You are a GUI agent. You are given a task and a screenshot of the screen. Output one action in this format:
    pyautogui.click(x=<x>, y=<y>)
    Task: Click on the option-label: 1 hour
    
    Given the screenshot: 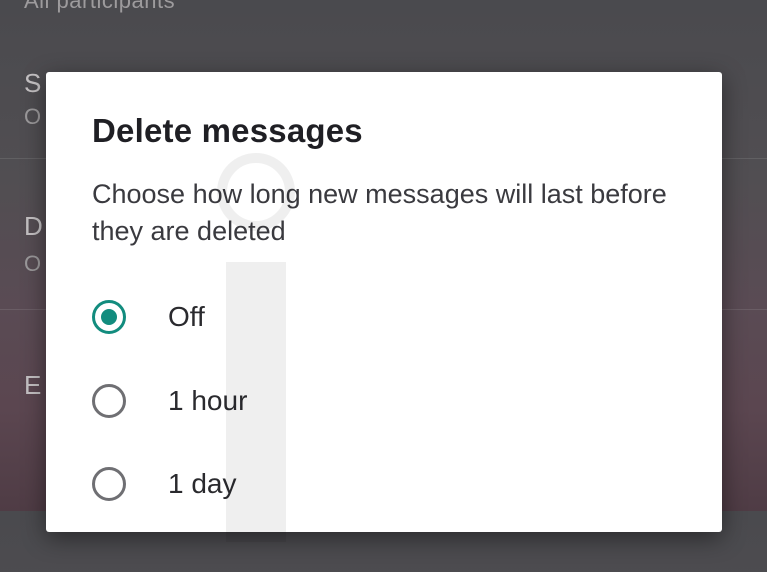 What is the action you would take?
    pyautogui.click(x=208, y=400)
    